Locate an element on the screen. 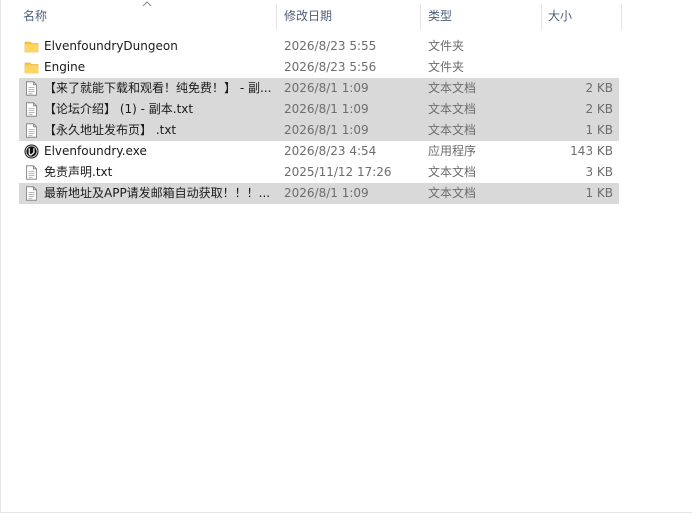 The width and height of the screenshot is (693, 514). file-size: 143 KB is located at coordinates (591, 151).